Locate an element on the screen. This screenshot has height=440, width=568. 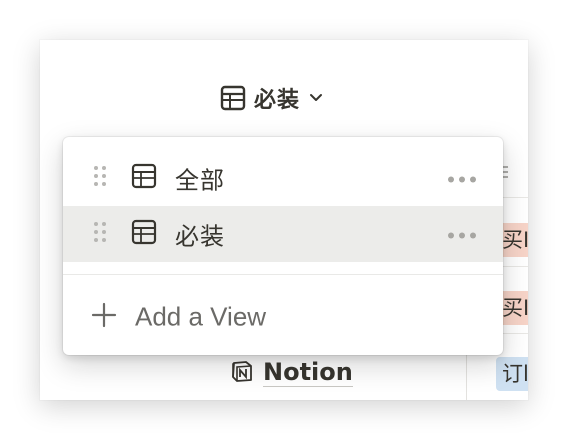
view-switcher: 必装 is located at coordinates (272, 98).